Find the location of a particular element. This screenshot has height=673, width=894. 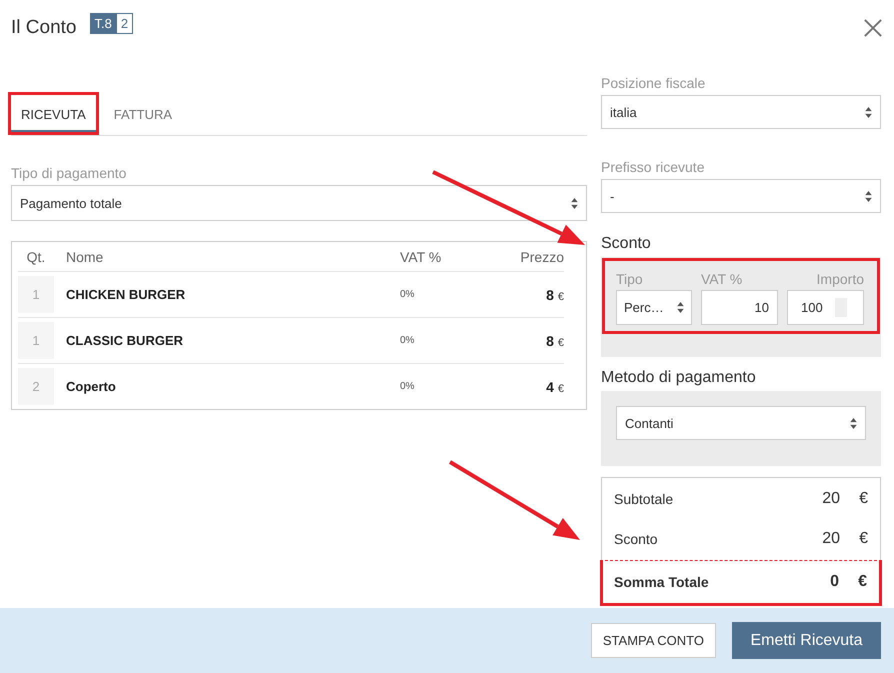

dropdown: - is located at coordinates (741, 196).